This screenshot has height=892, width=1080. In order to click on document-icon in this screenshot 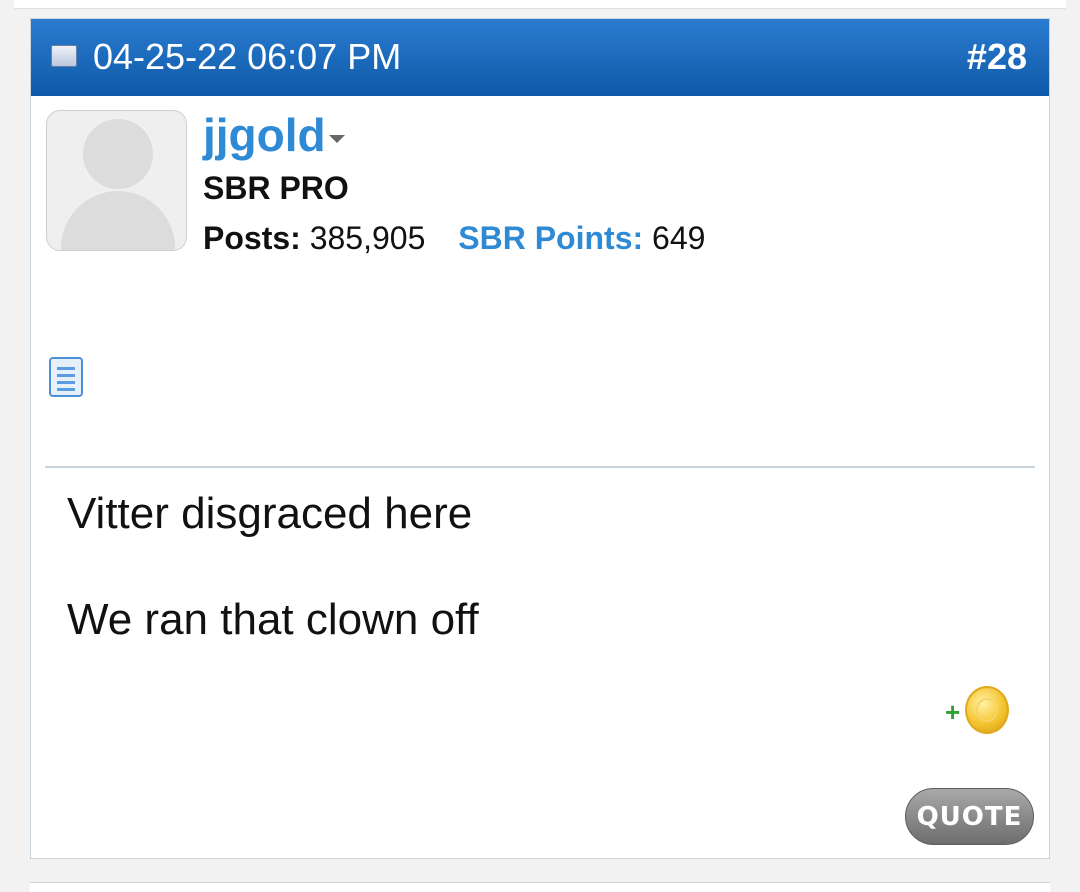, I will do `click(66, 377)`.